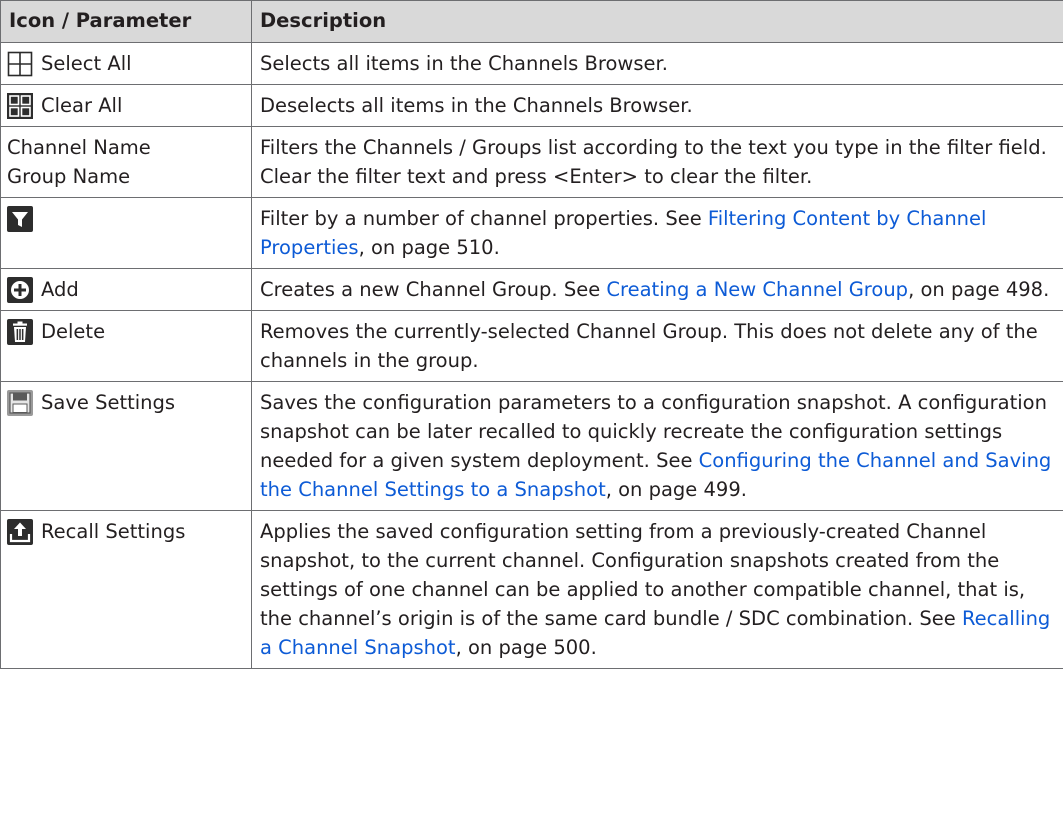 The image size is (1063, 824). Describe the element at coordinates (113, 531) in the screenshot. I see `param-label: Recall Settings` at that location.